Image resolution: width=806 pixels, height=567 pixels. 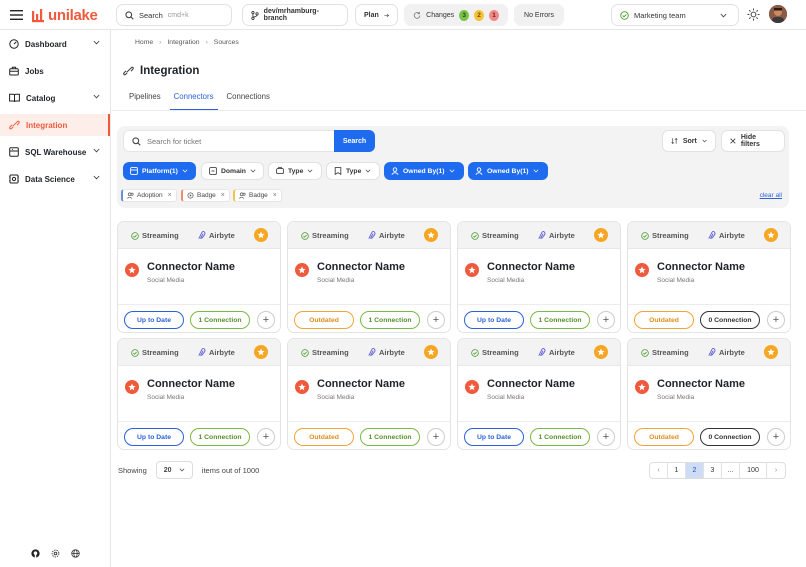 What do you see at coordinates (174, 470) in the screenshot?
I see `page-size-select: 20` at bounding box center [174, 470].